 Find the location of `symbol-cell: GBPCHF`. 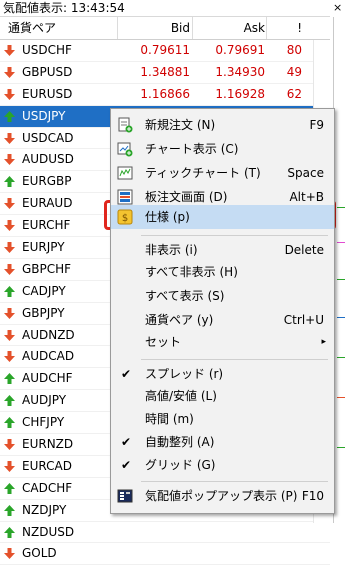

symbol-cell: GBPCHF is located at coordinates (47, 268).